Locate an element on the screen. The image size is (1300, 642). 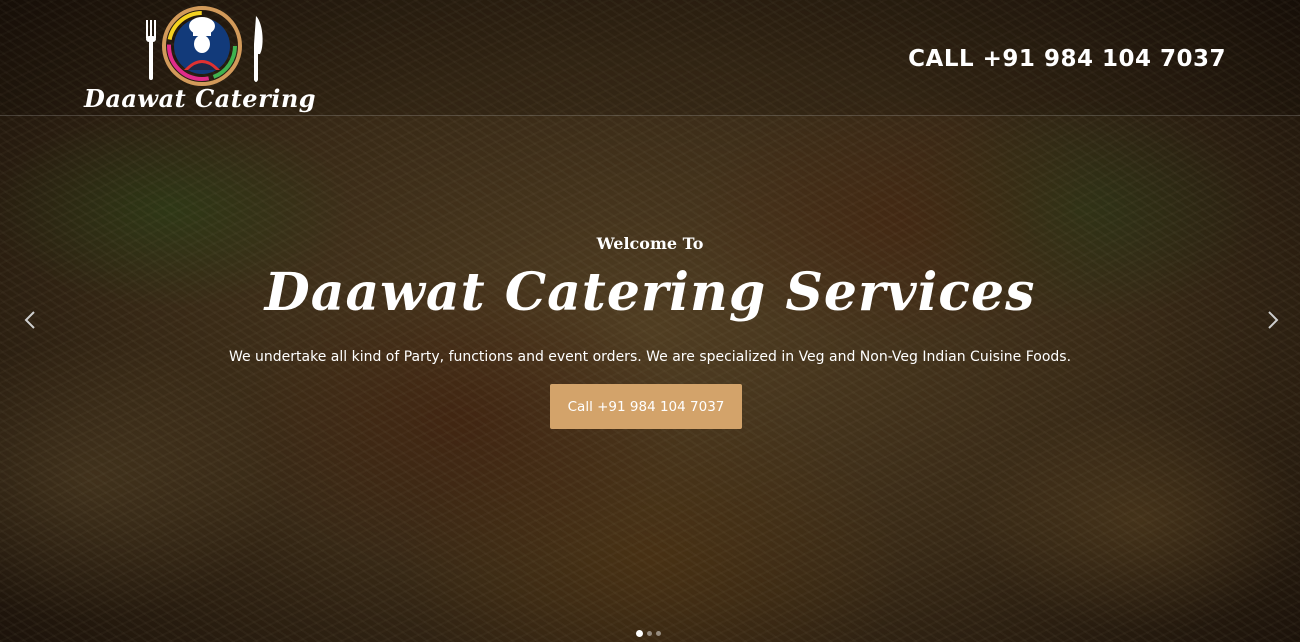
hero-title: Daawat Catering Services is located at coordinates (650, 292).